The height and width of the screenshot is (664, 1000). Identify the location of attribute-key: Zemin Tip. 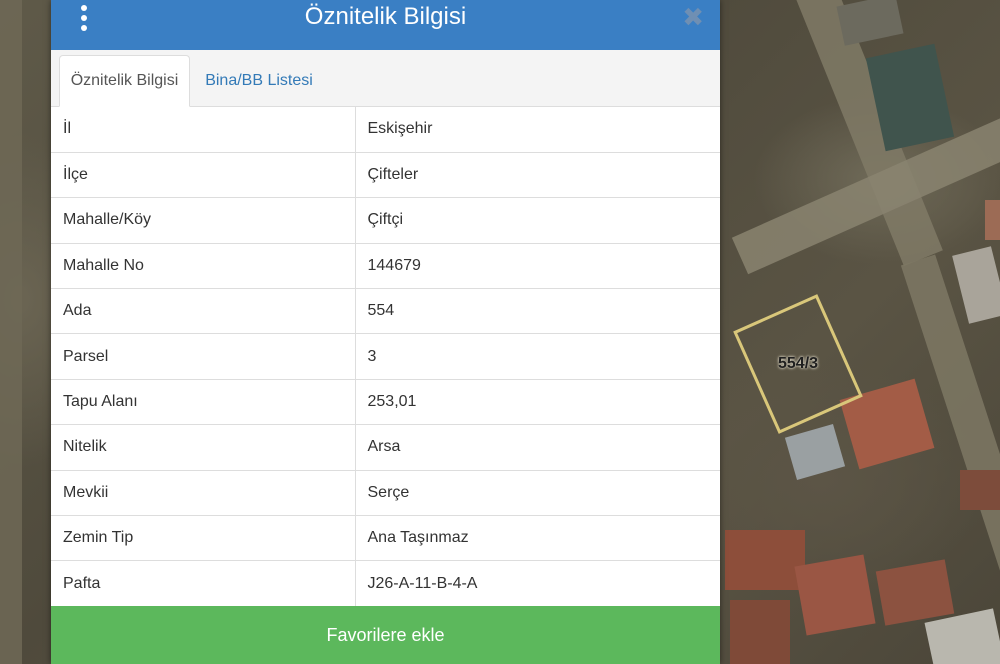
(203, 538).